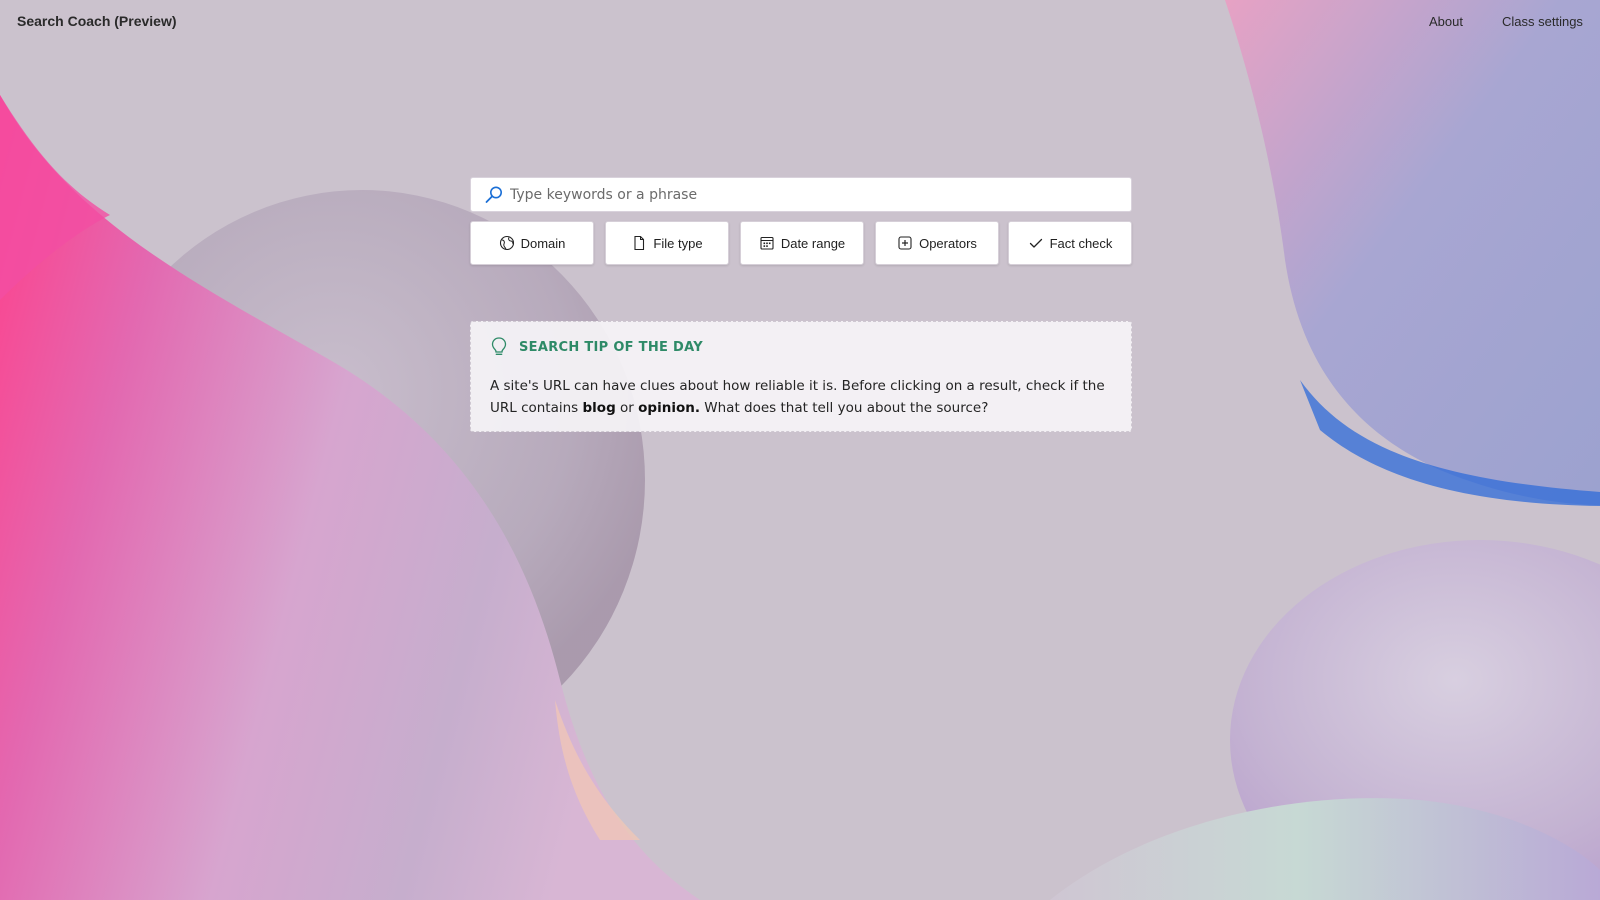 The height and width of the screenshot is (900, 1600). Describe the element at coordinates (494, 195) in the screenshot. I see `search-icon` at that location.